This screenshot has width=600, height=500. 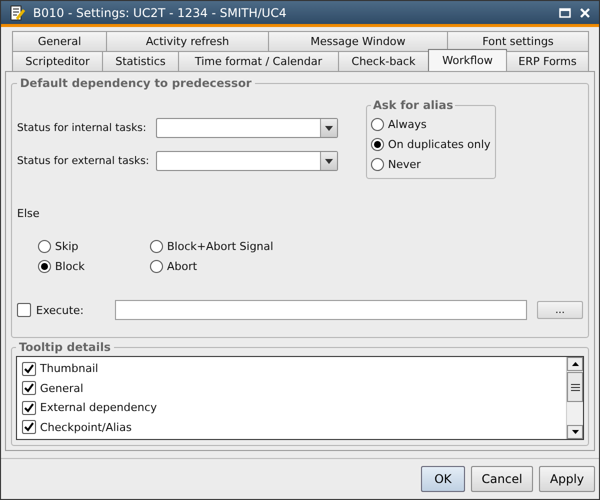 What do you see at coordinates (66, 246) in the screenshot?
I see `radio-label: Skip` at bounding box center [66, 246].